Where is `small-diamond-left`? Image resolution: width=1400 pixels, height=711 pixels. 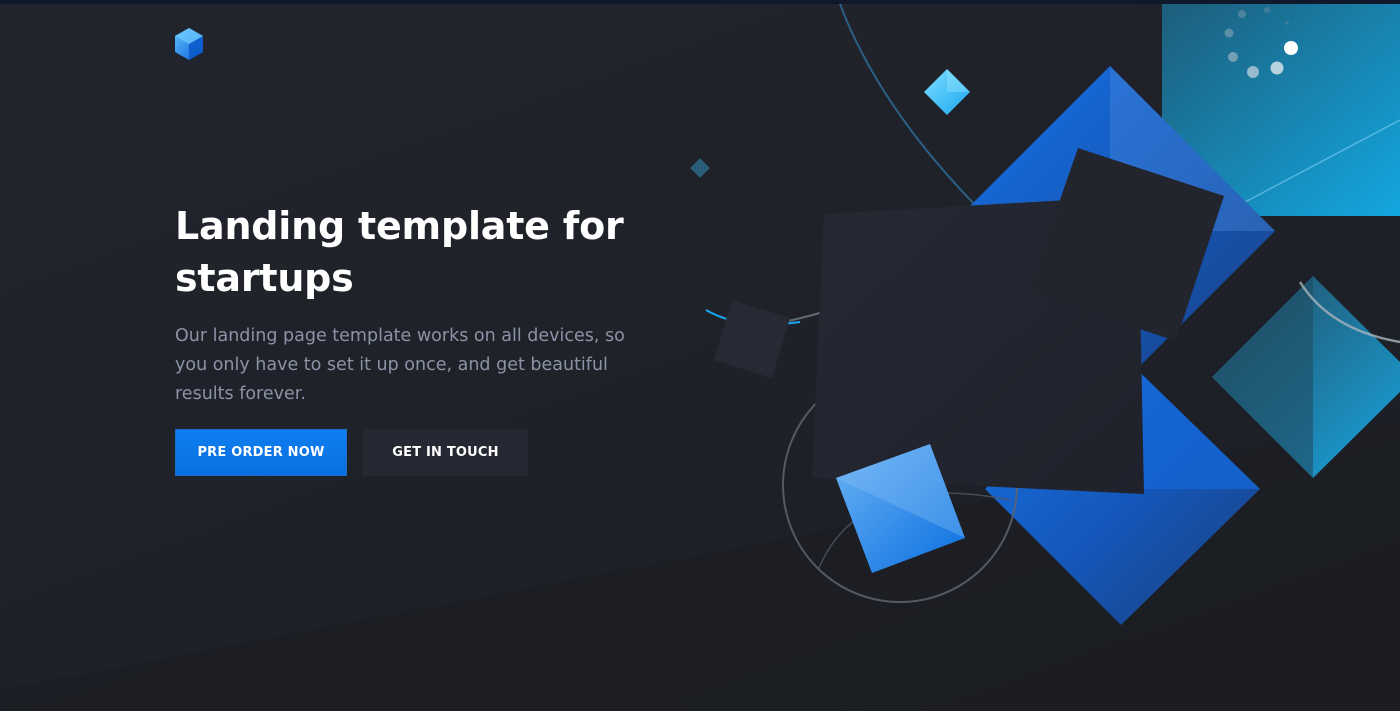 small-diamond-left is located at coordinates (700, 168).